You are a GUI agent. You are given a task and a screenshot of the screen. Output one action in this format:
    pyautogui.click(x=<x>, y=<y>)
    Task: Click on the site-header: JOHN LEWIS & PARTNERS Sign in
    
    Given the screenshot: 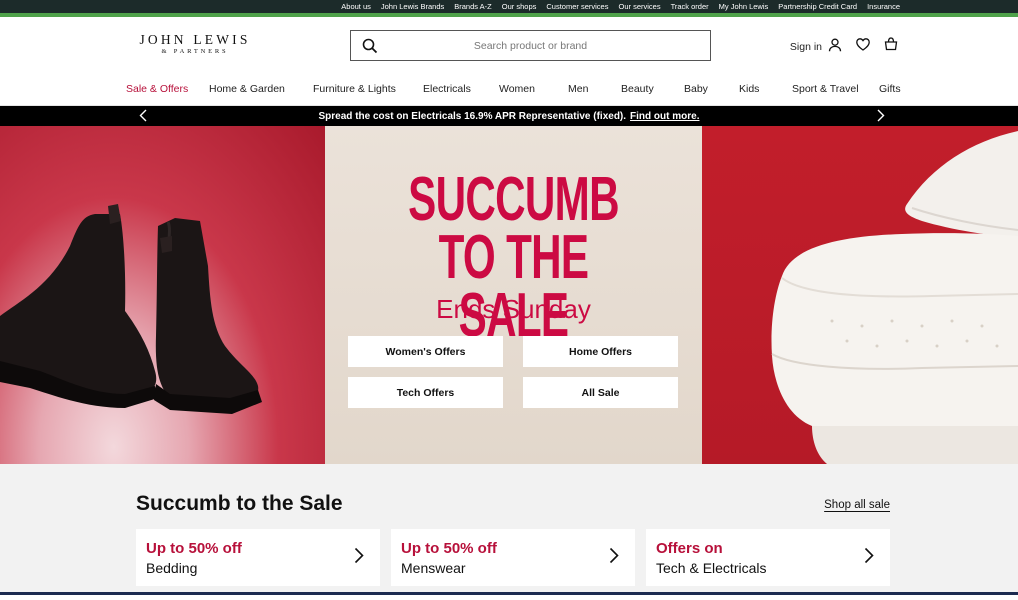 What is the action you would take?
    pyautogui.click(x=509, y=45)
    